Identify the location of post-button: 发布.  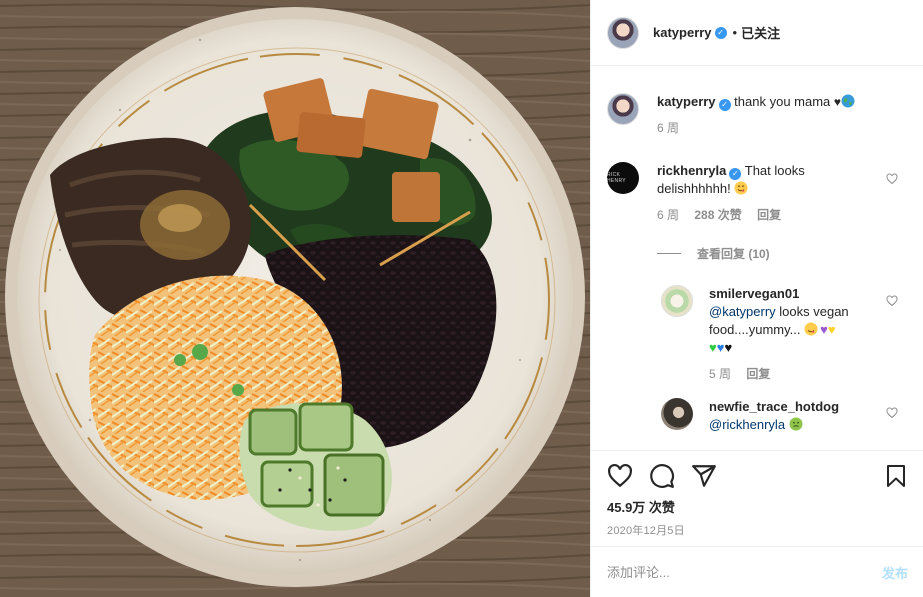
(895, 572).